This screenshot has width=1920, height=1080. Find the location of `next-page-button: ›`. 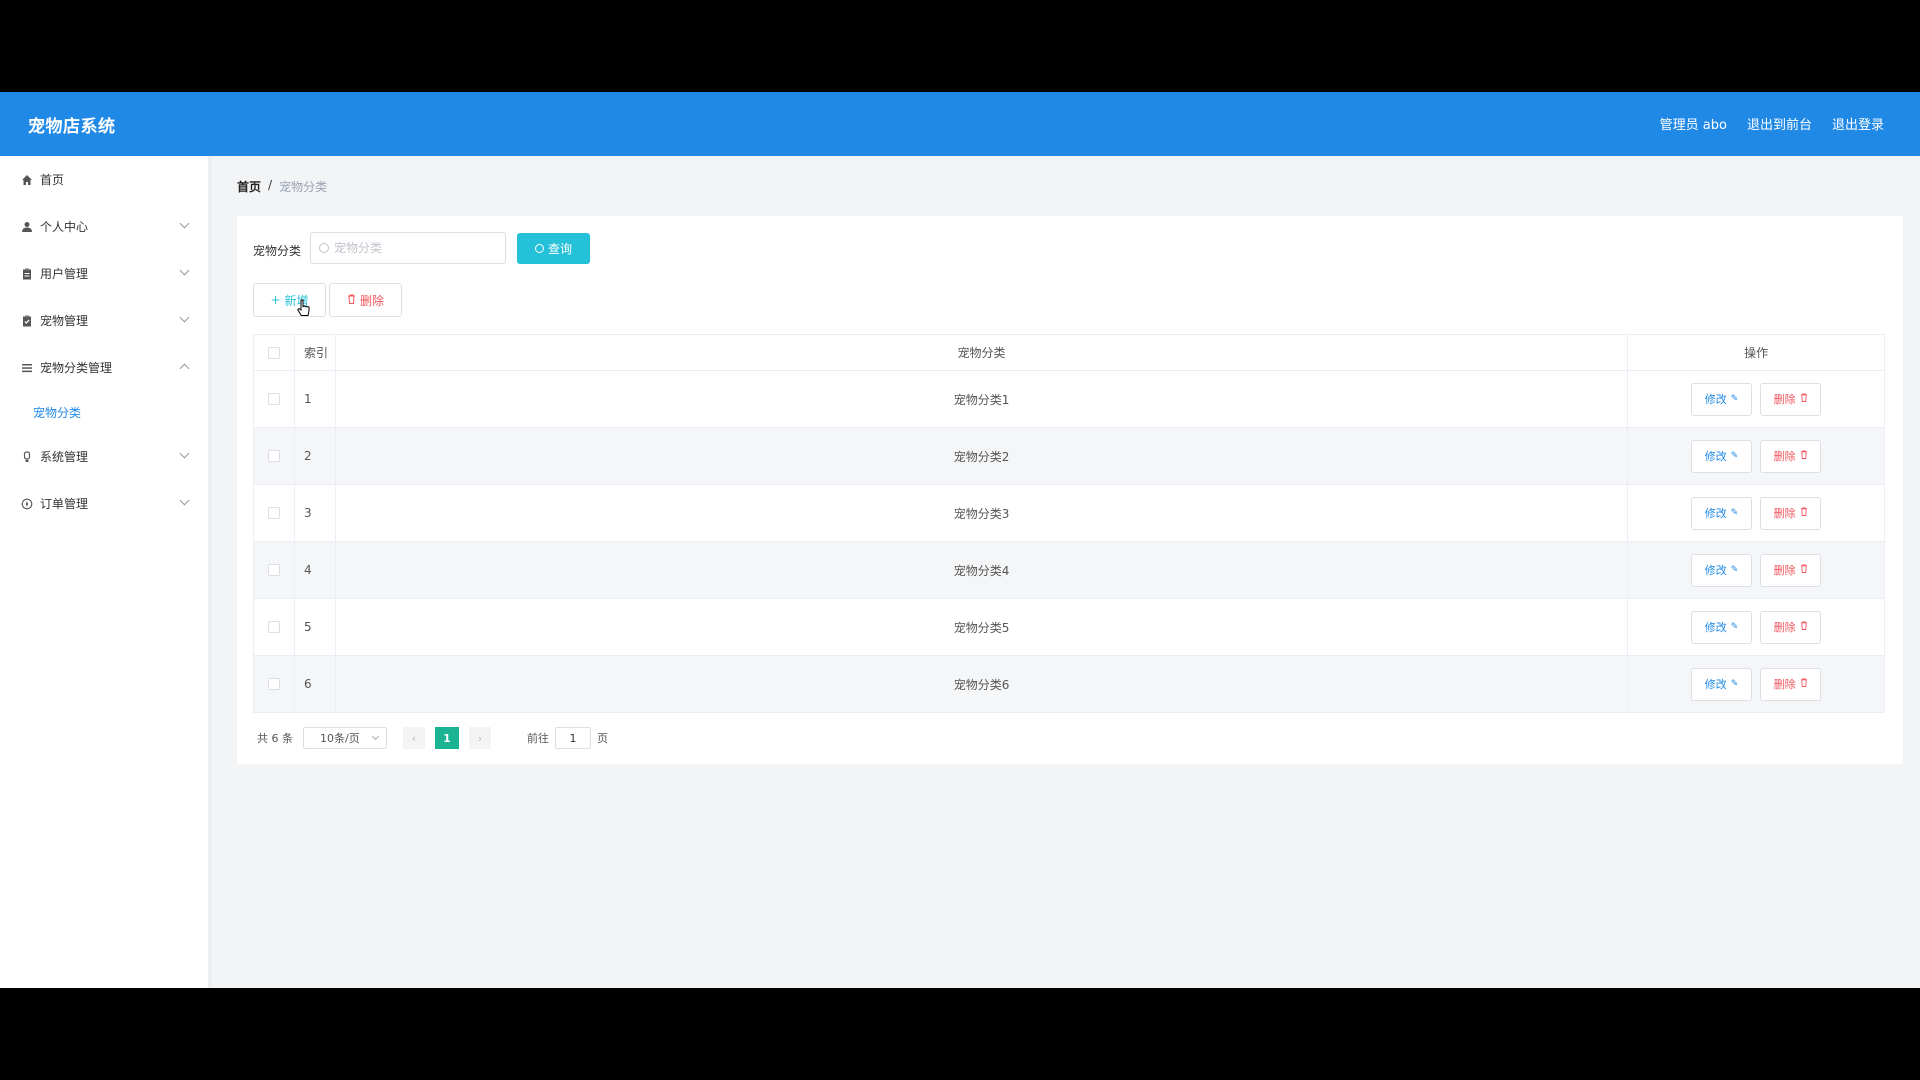

next-page-button: › is located at coordinates (480, 738).